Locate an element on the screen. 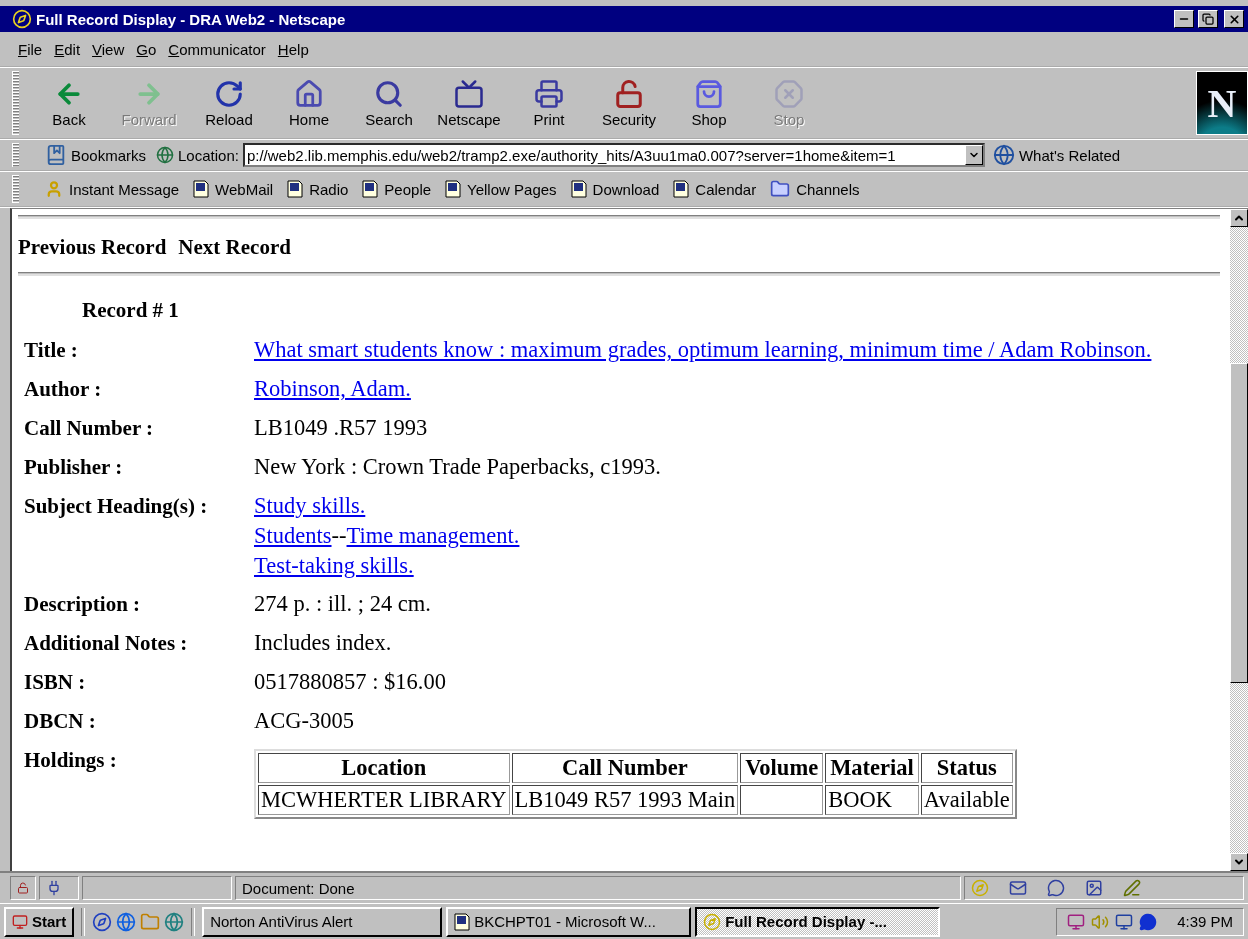  field-label: Subject Heading(s) : is located at coordinates (116, 506).